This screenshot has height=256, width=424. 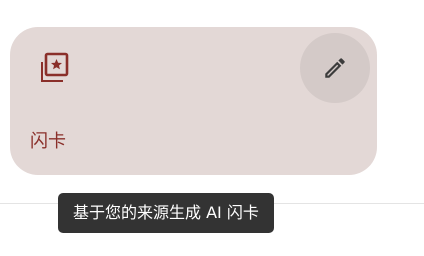 What do you see at coordinates (166, 213) in the screenshot?
I see `tooltip: 基于您的来源生成 AI 闪卡` at bounding box center [166, 213].